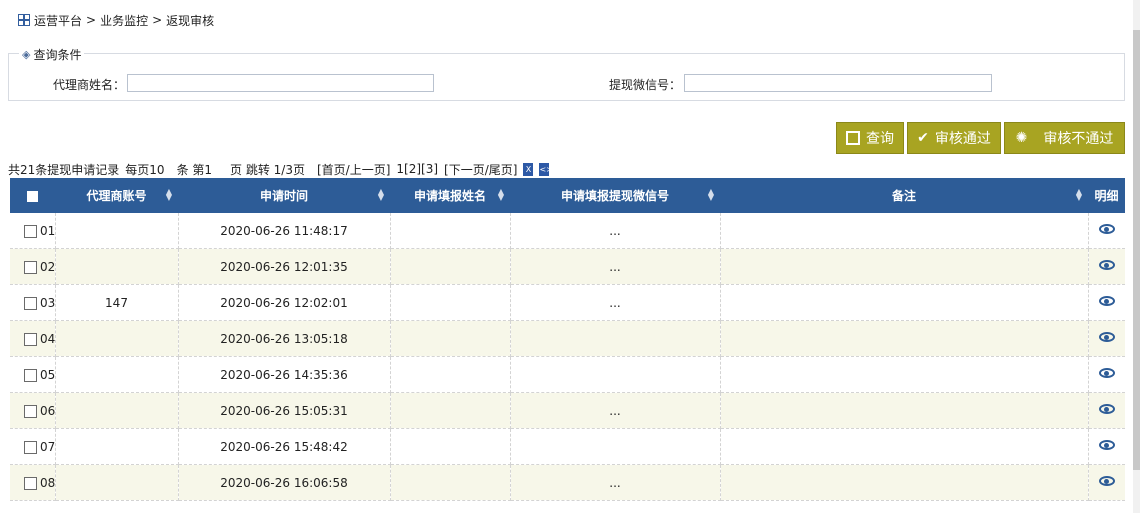 Image resolution: width=1140 pixels, height=513 pixels. What do you see at coordinates (47, 374) in the screenshot?
I see `row-number: 05` at bounding box center [47, 374].